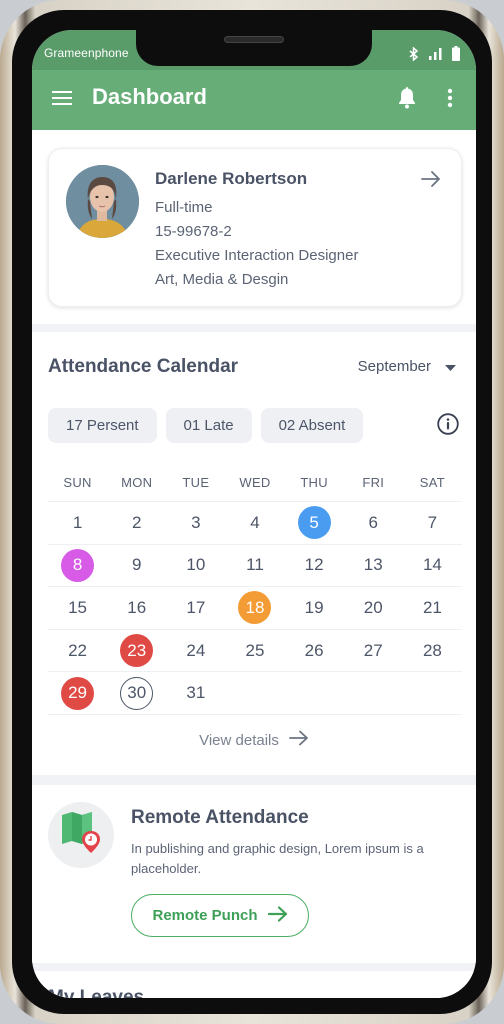 The width and height of the screenshot is (504, 1024). I want to click on calendar-day-number, so click(254, 693).